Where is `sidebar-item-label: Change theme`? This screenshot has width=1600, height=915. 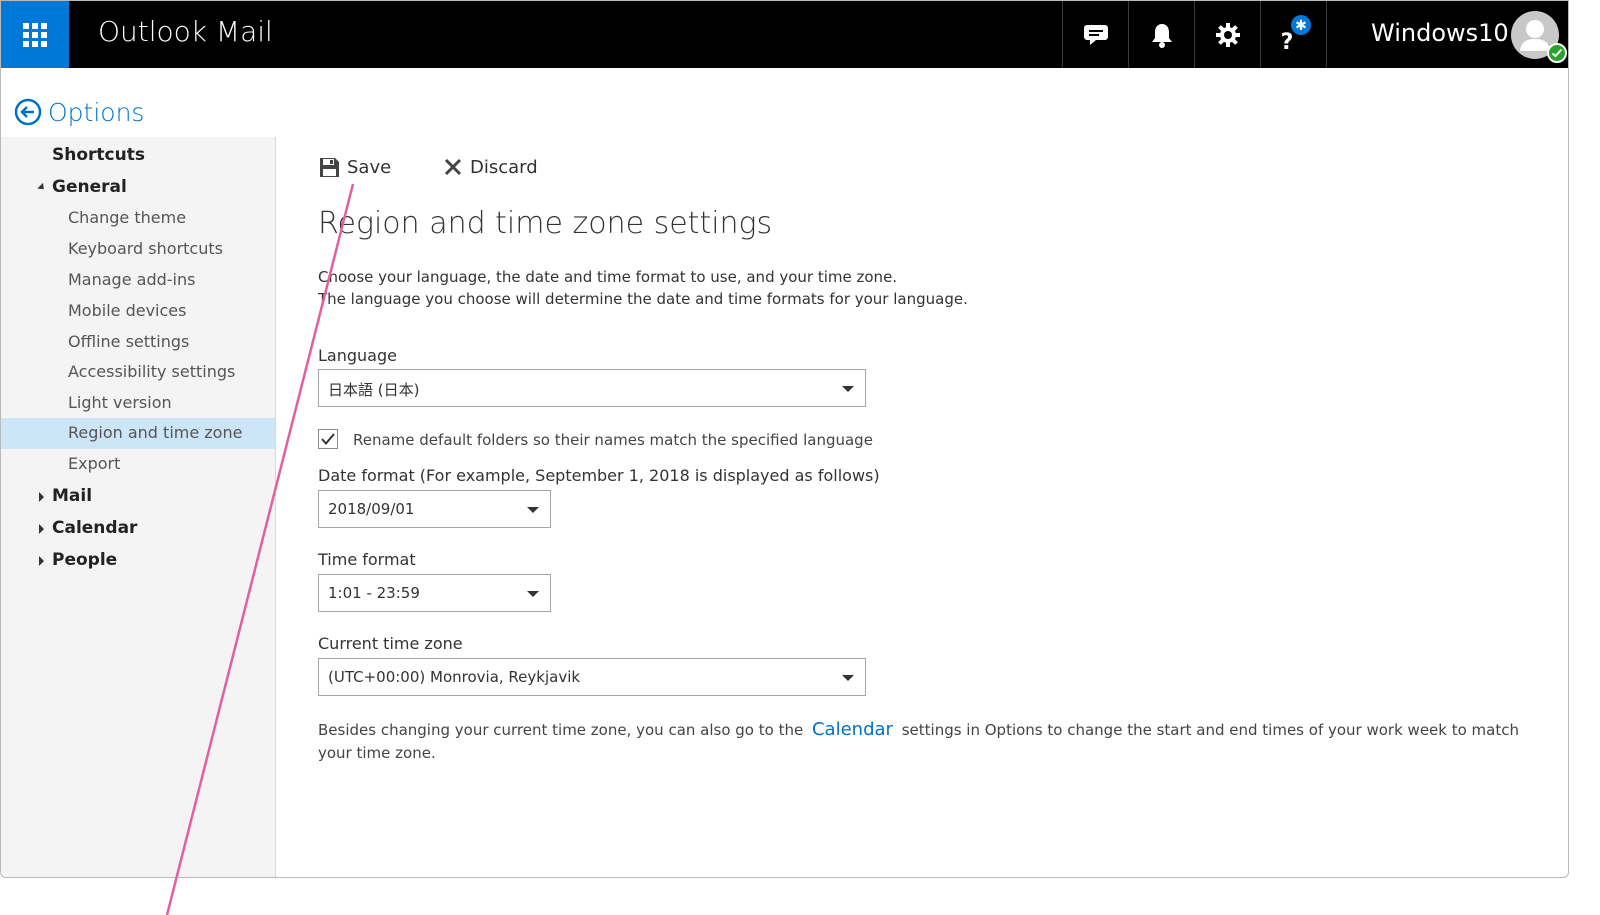
sidebar-item-label: Change theme is located at coordinates (127, 217).